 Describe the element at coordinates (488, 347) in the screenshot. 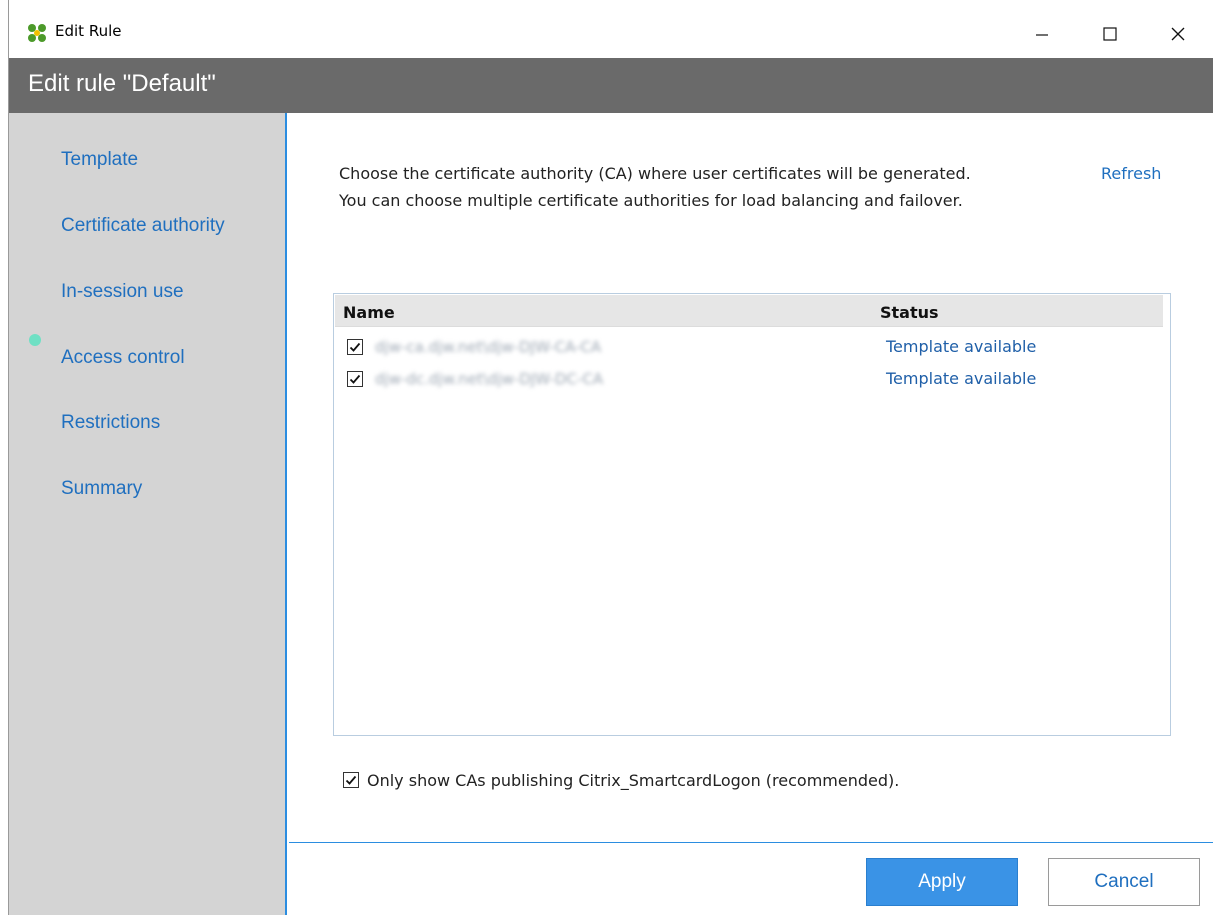

I see `ca-name: djw-ca.djw.net\djw-DJW-CA-CA` at that location.